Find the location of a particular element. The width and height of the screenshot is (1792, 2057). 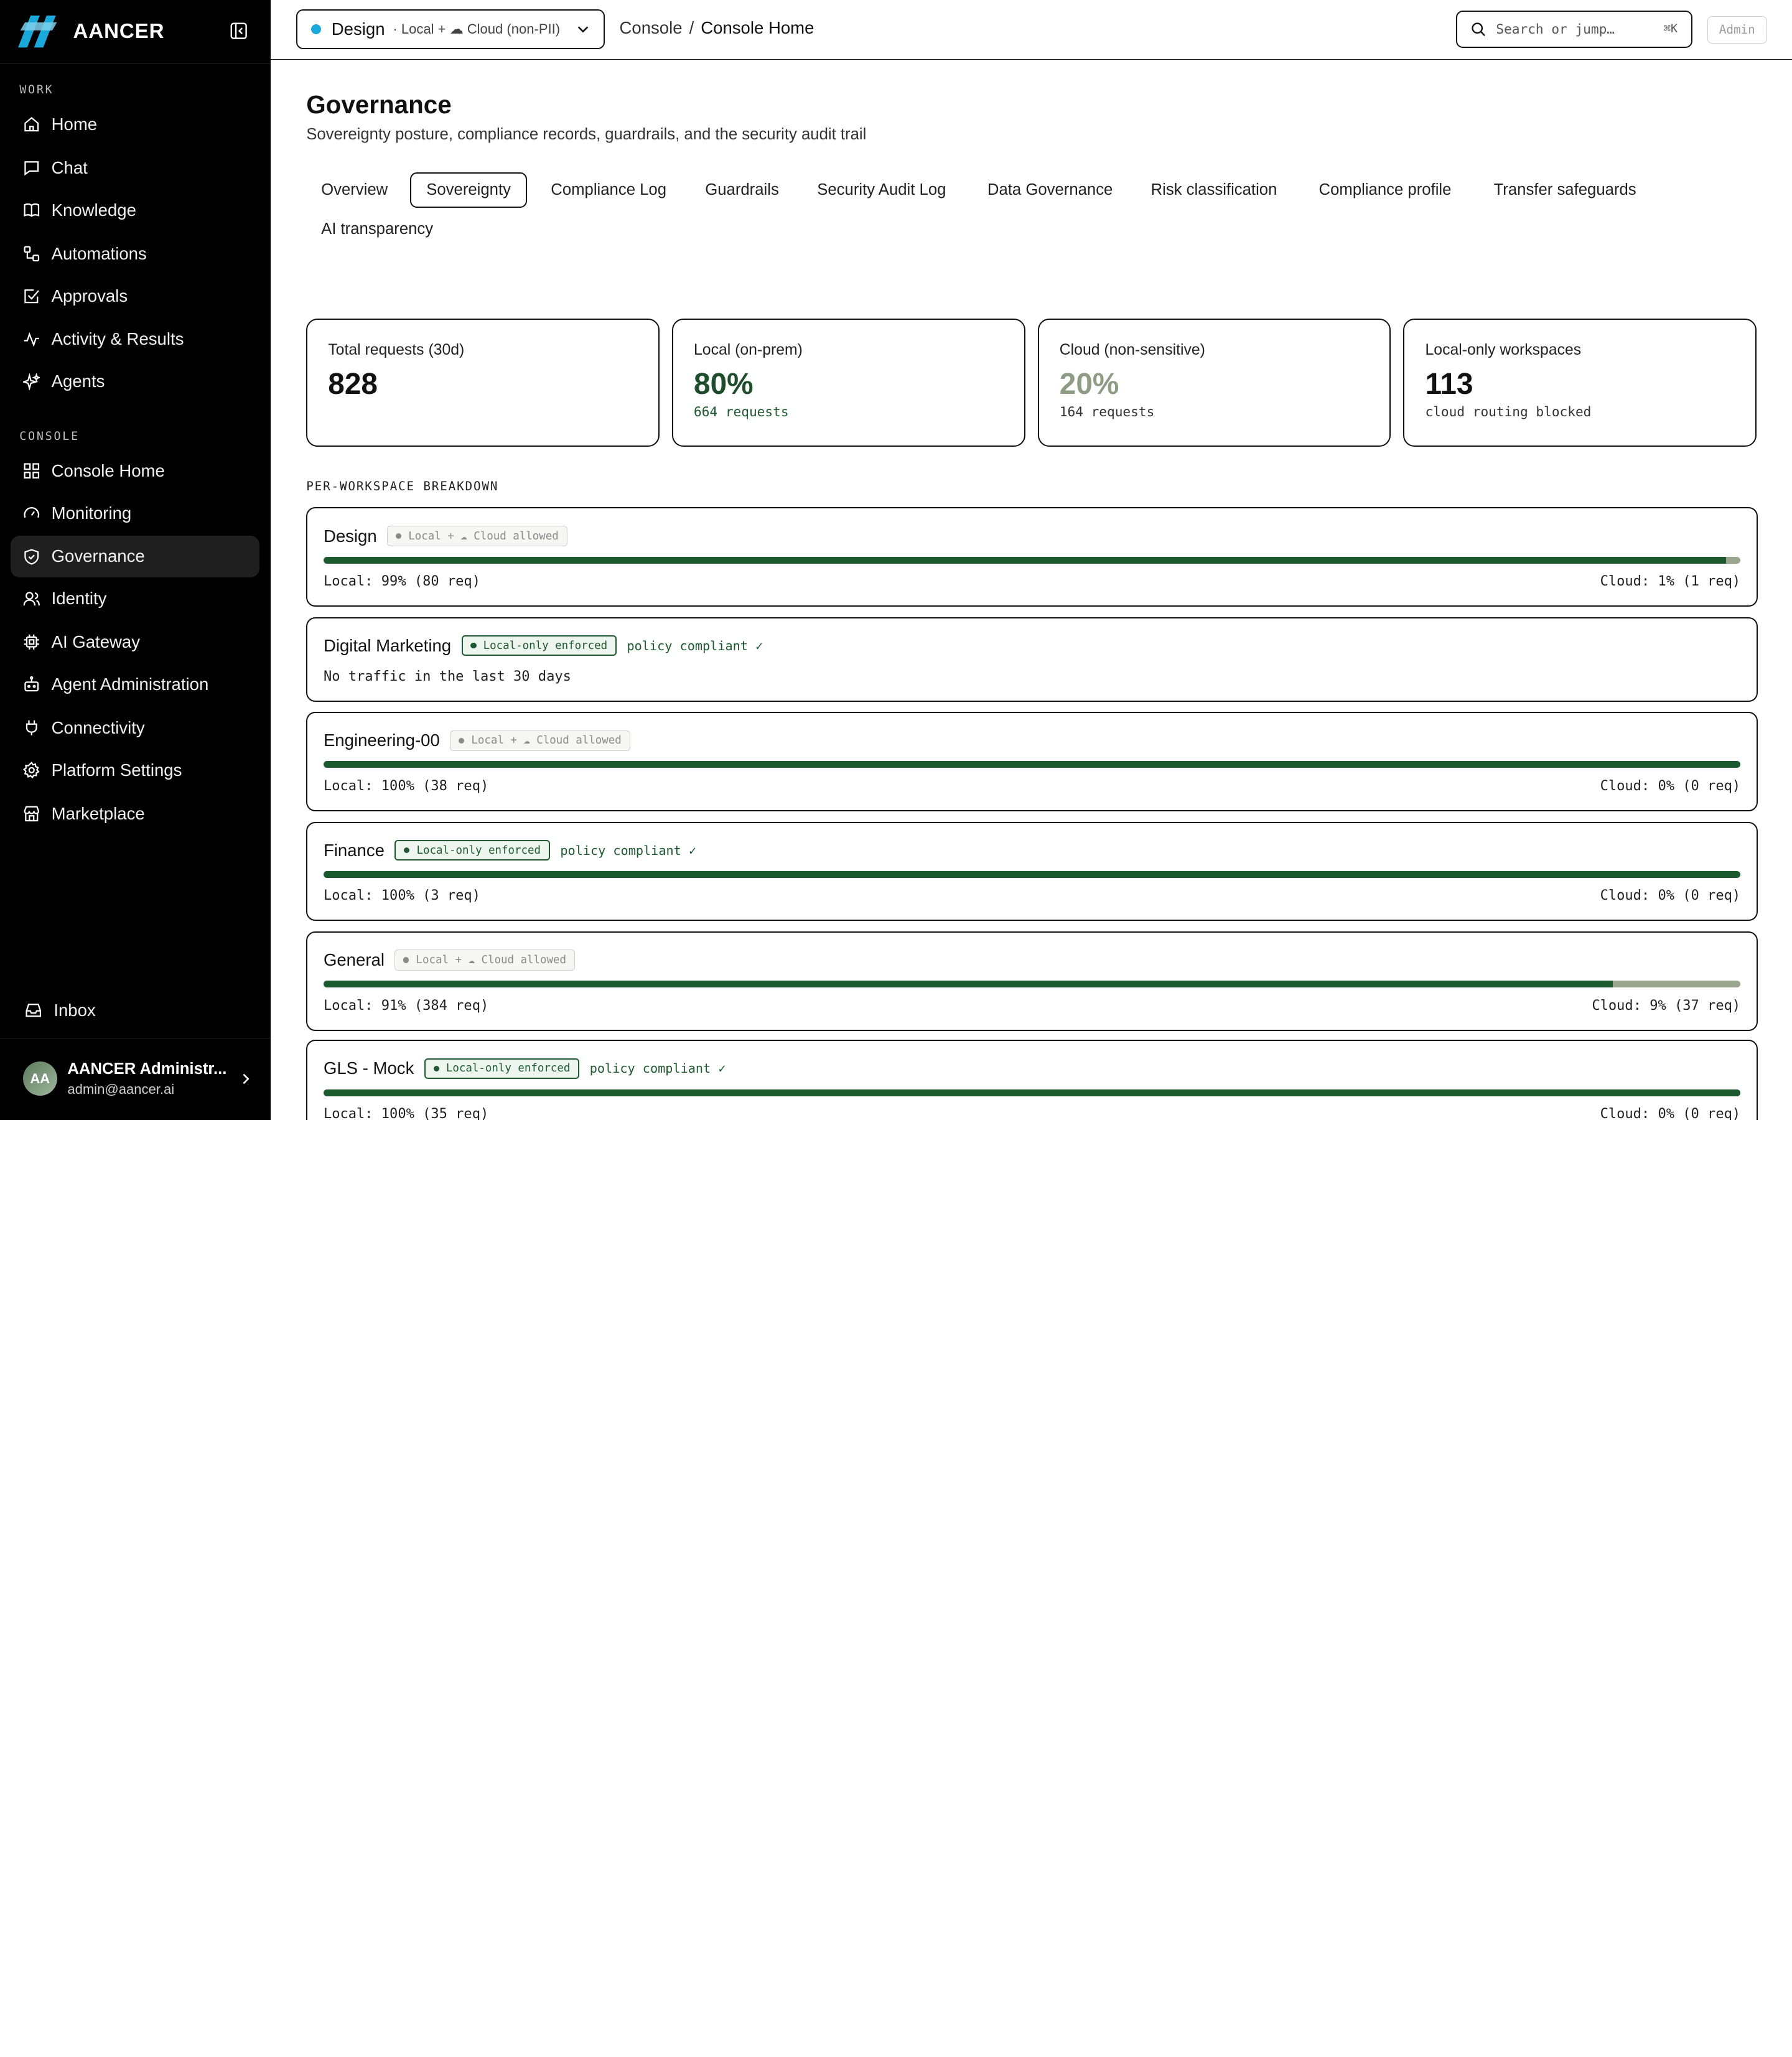

section-label-console: CONSOLE is located at coordinates (49, 436).